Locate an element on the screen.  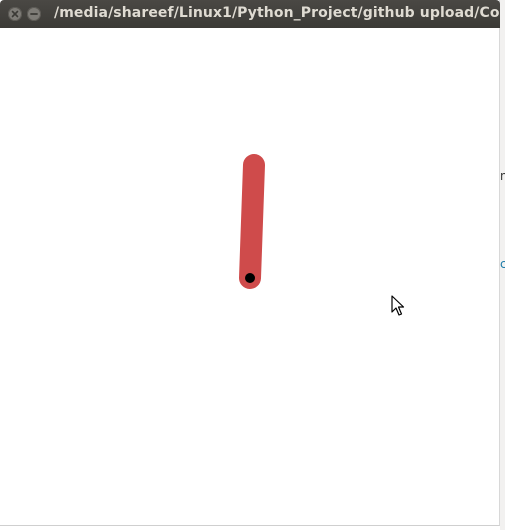
pendulum-scene is located at coordinates (252, 221).